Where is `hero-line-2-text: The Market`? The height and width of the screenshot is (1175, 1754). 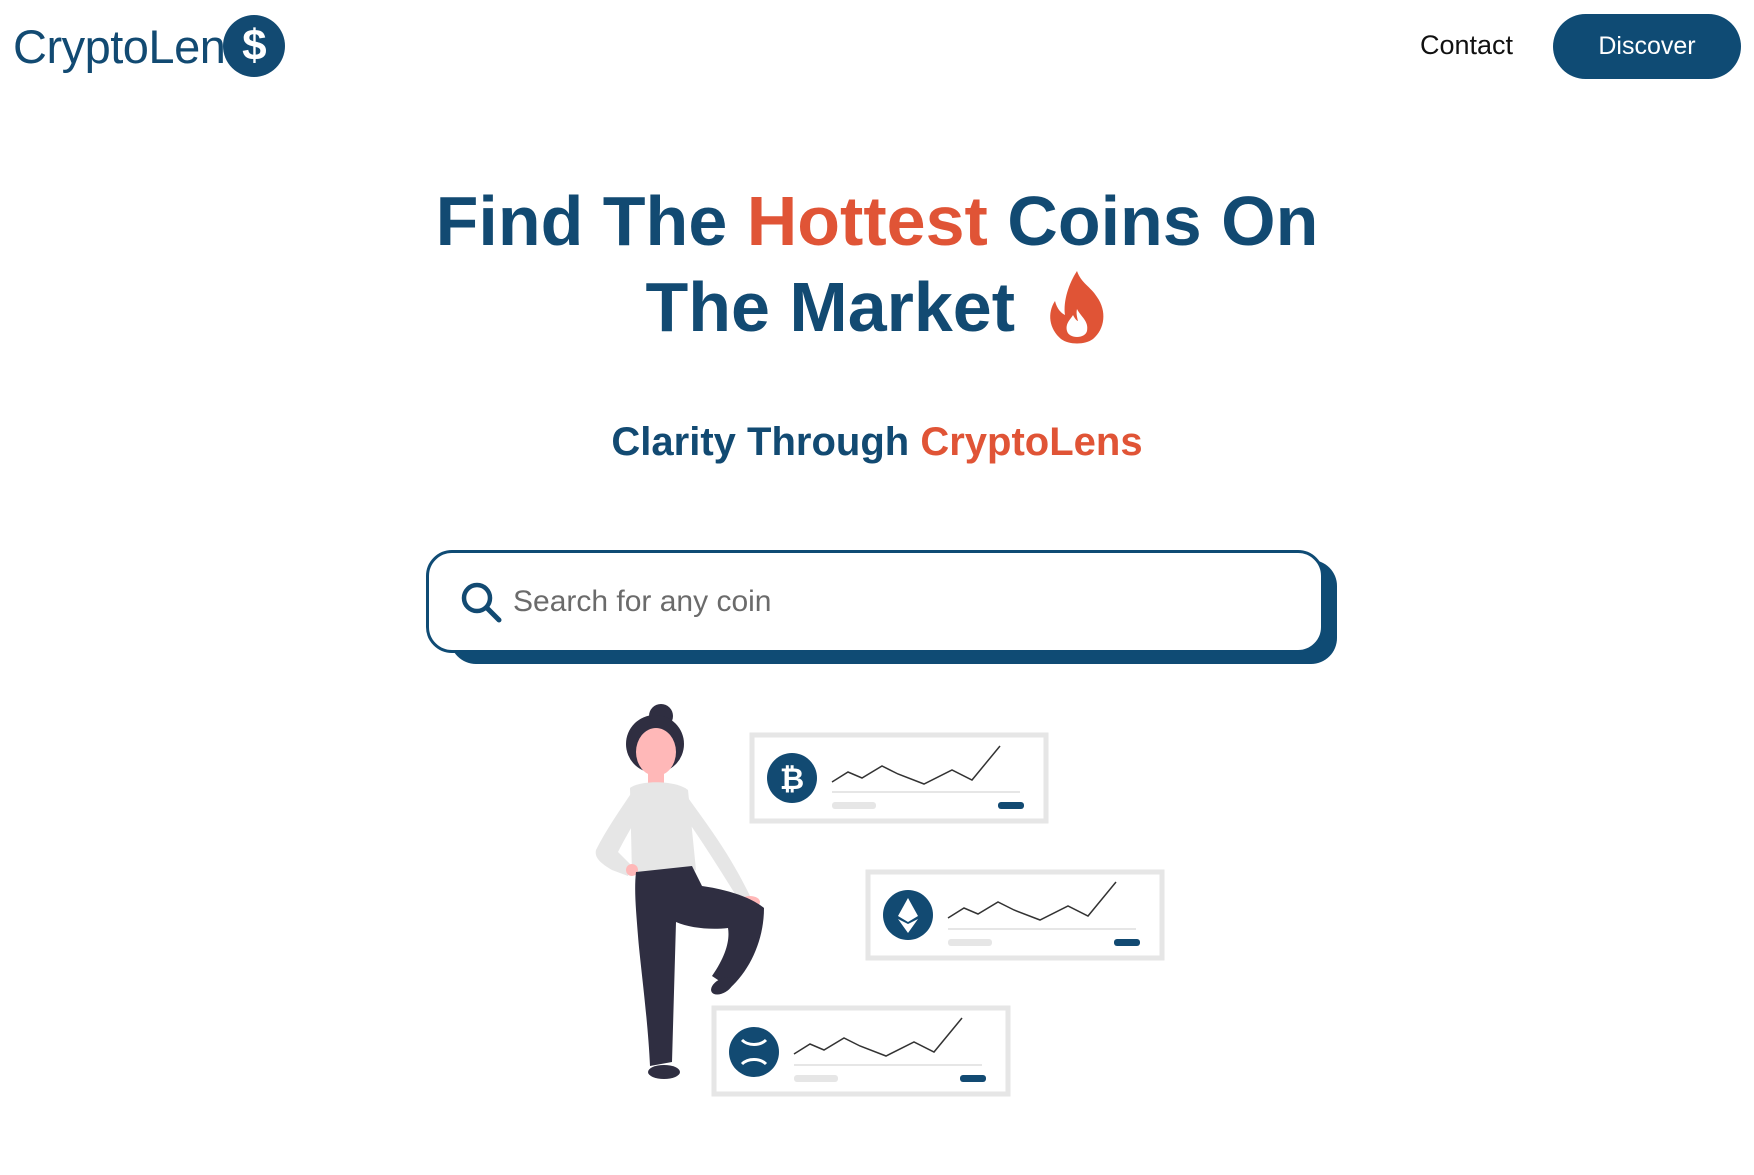 hero-line-2-text: The Market is located at coordinates (830, 307).